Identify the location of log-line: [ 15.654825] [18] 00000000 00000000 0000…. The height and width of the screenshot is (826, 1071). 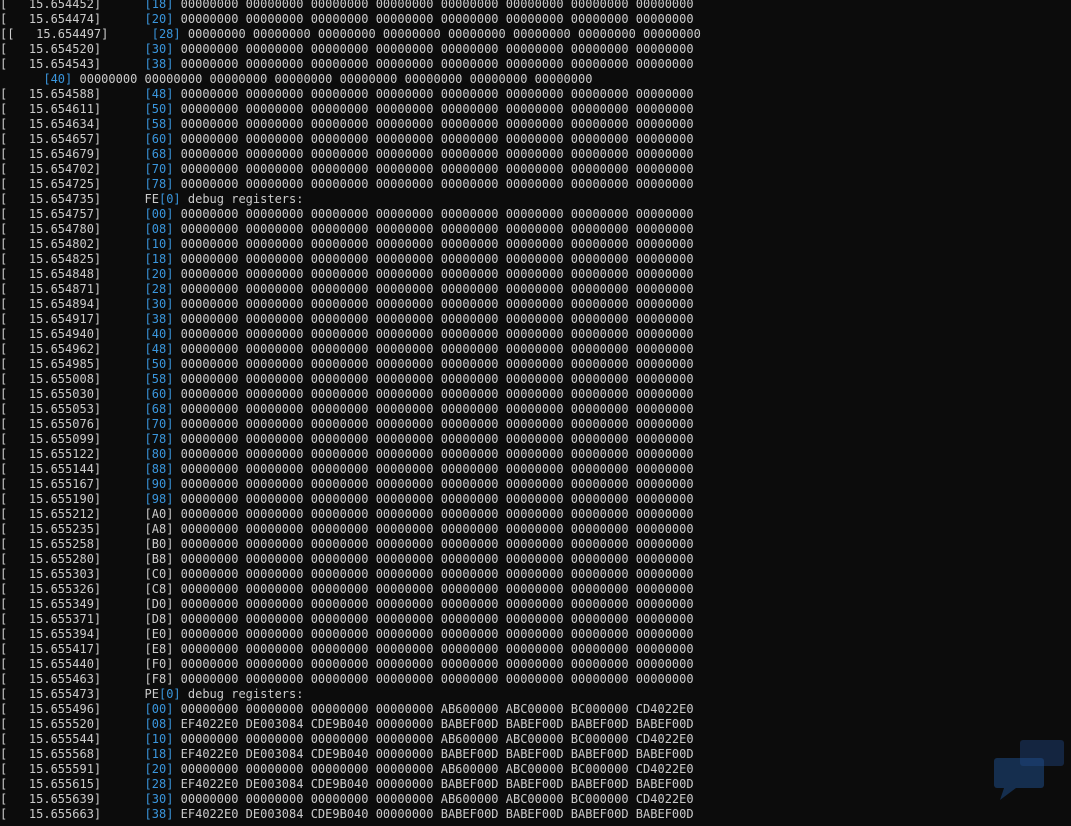
(535, 259).